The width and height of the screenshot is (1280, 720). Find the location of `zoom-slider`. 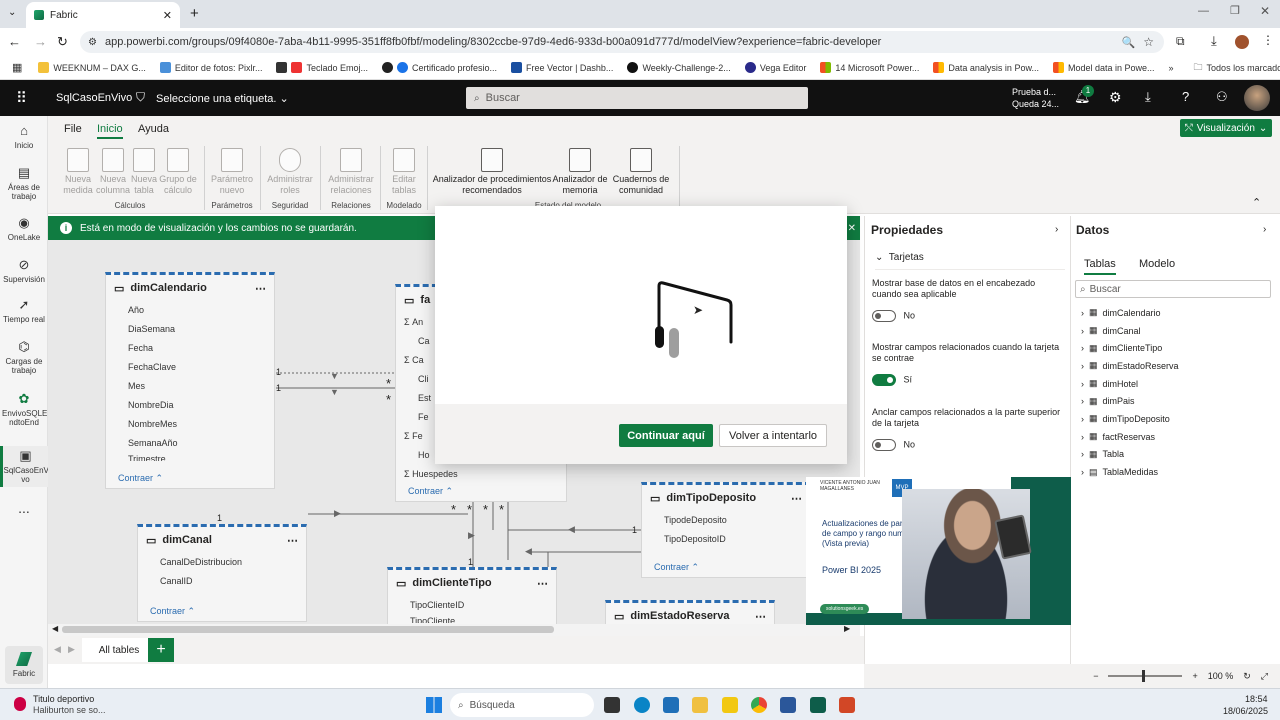

zoom-slider is located at coordinates (1145, 676).